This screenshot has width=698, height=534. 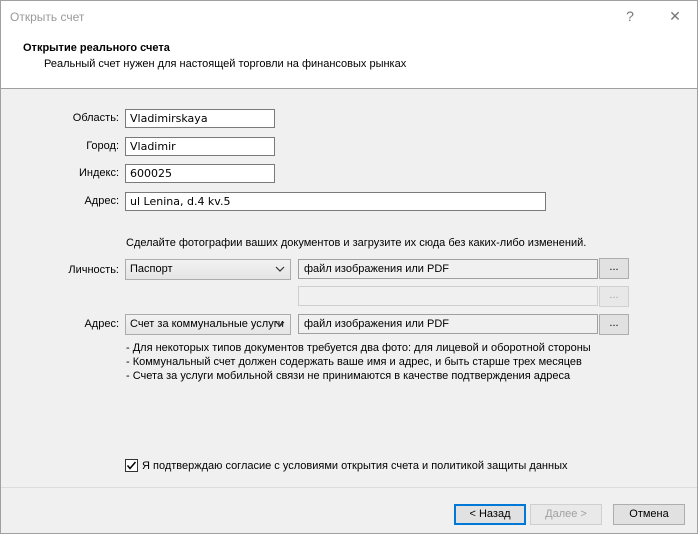 What do you see at coordinates (448, 296) in the screenshot?
I see `identity-file2-field` at bounding box center [448, 296].